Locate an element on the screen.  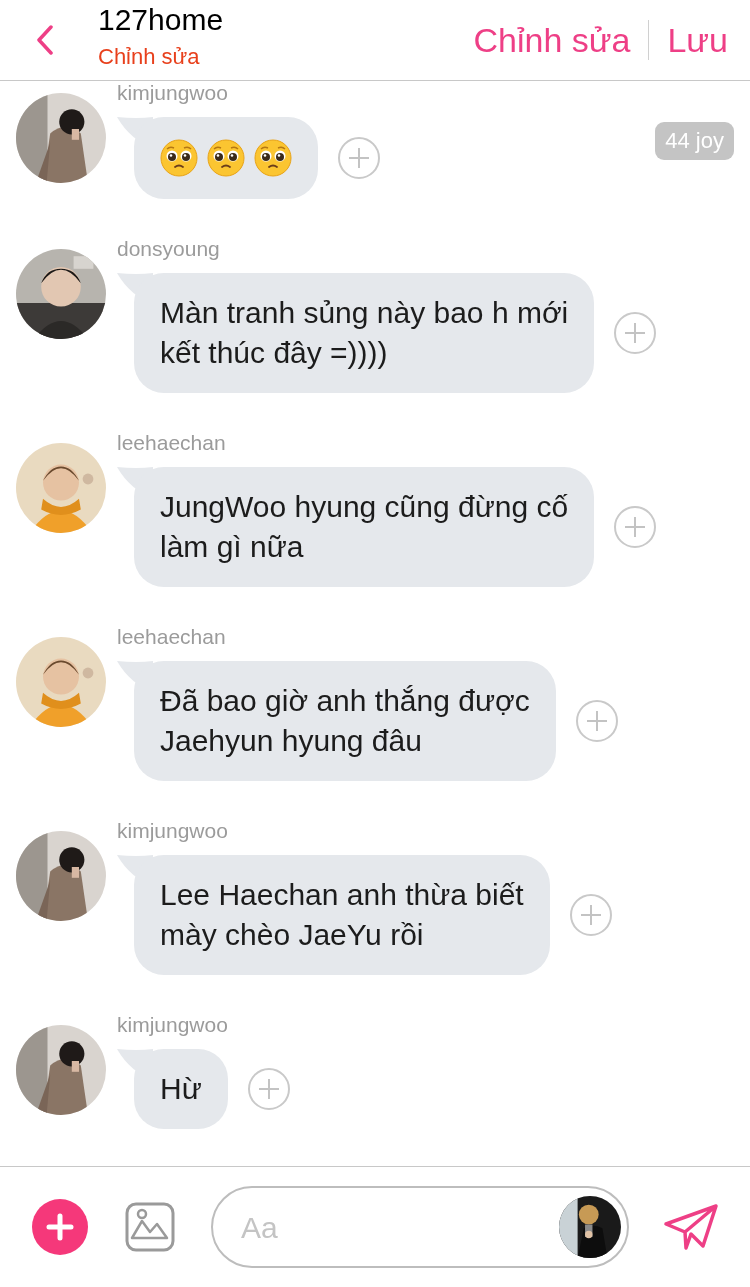
message-text: Màn tranh sủng này bao h mới kết thúc đây =)))) is located at coordinates (364, 333).